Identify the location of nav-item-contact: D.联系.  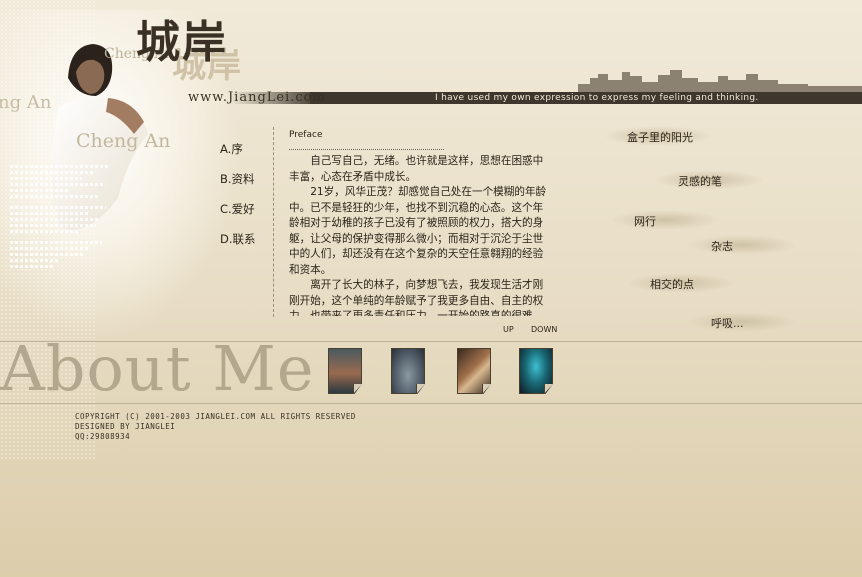
(238, 239).